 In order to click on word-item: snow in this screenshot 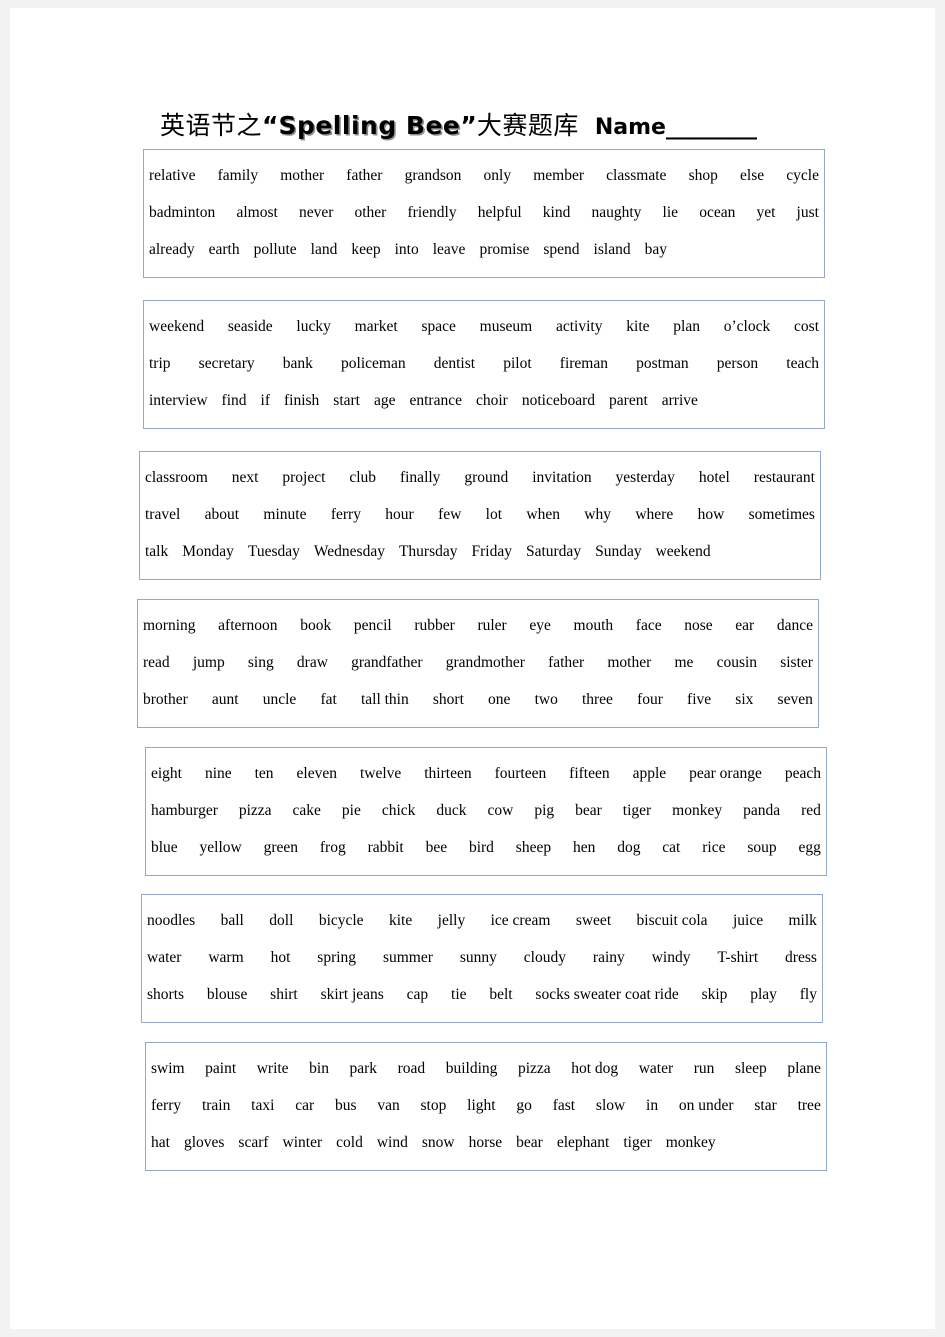, I will do `click(438, 1142)`.